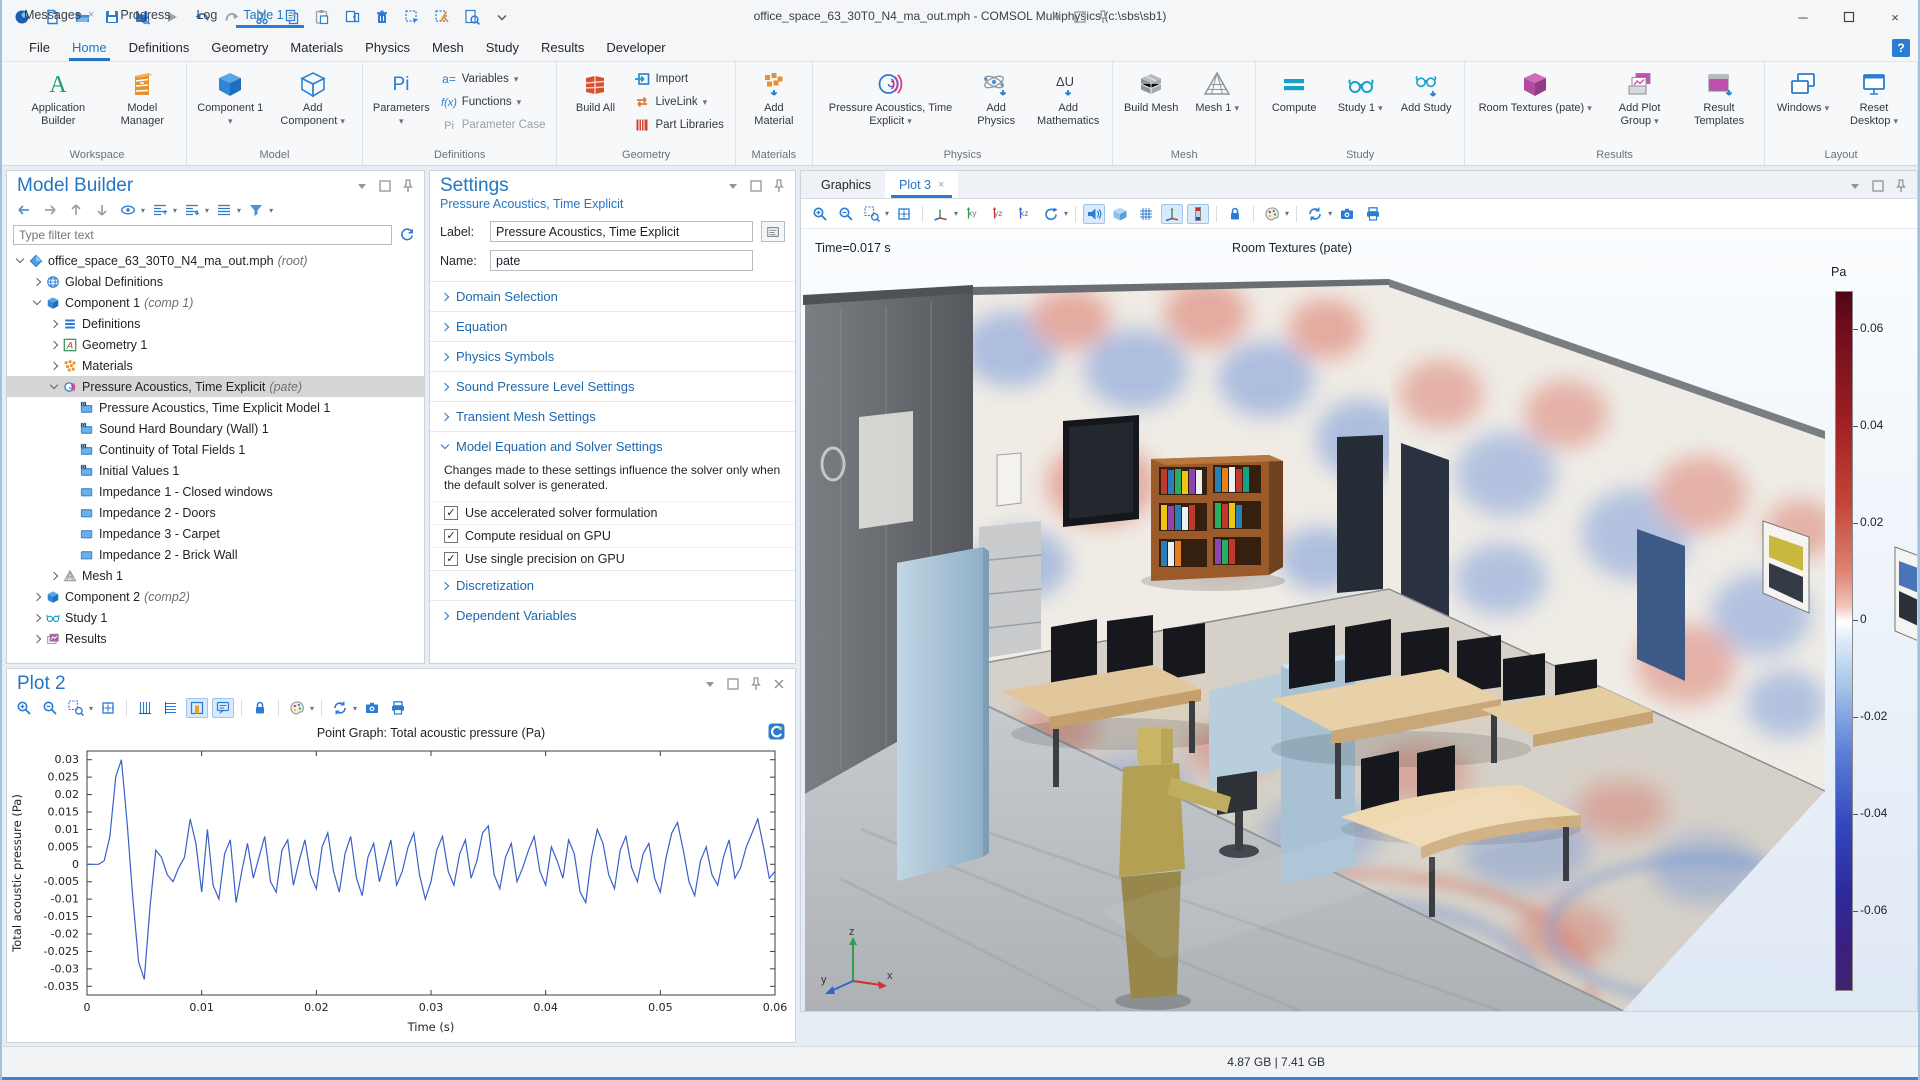 The image size is (1920, 1080). I want to click on tree-item: Component 2 (comp2), so click(215, 596).